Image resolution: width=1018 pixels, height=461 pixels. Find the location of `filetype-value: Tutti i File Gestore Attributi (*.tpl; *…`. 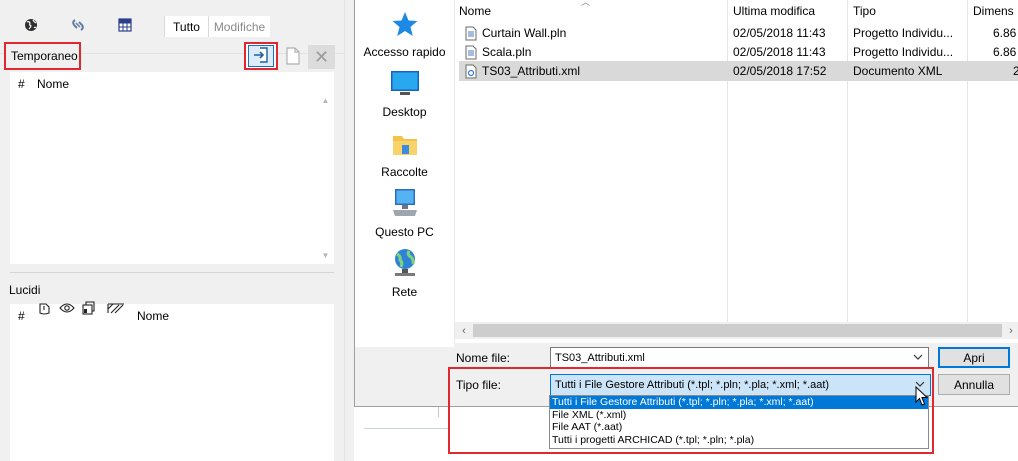

filetype-value: Tutti i File Gestore Attributi (*.tpl; *… is located at coordinates (692, 385).